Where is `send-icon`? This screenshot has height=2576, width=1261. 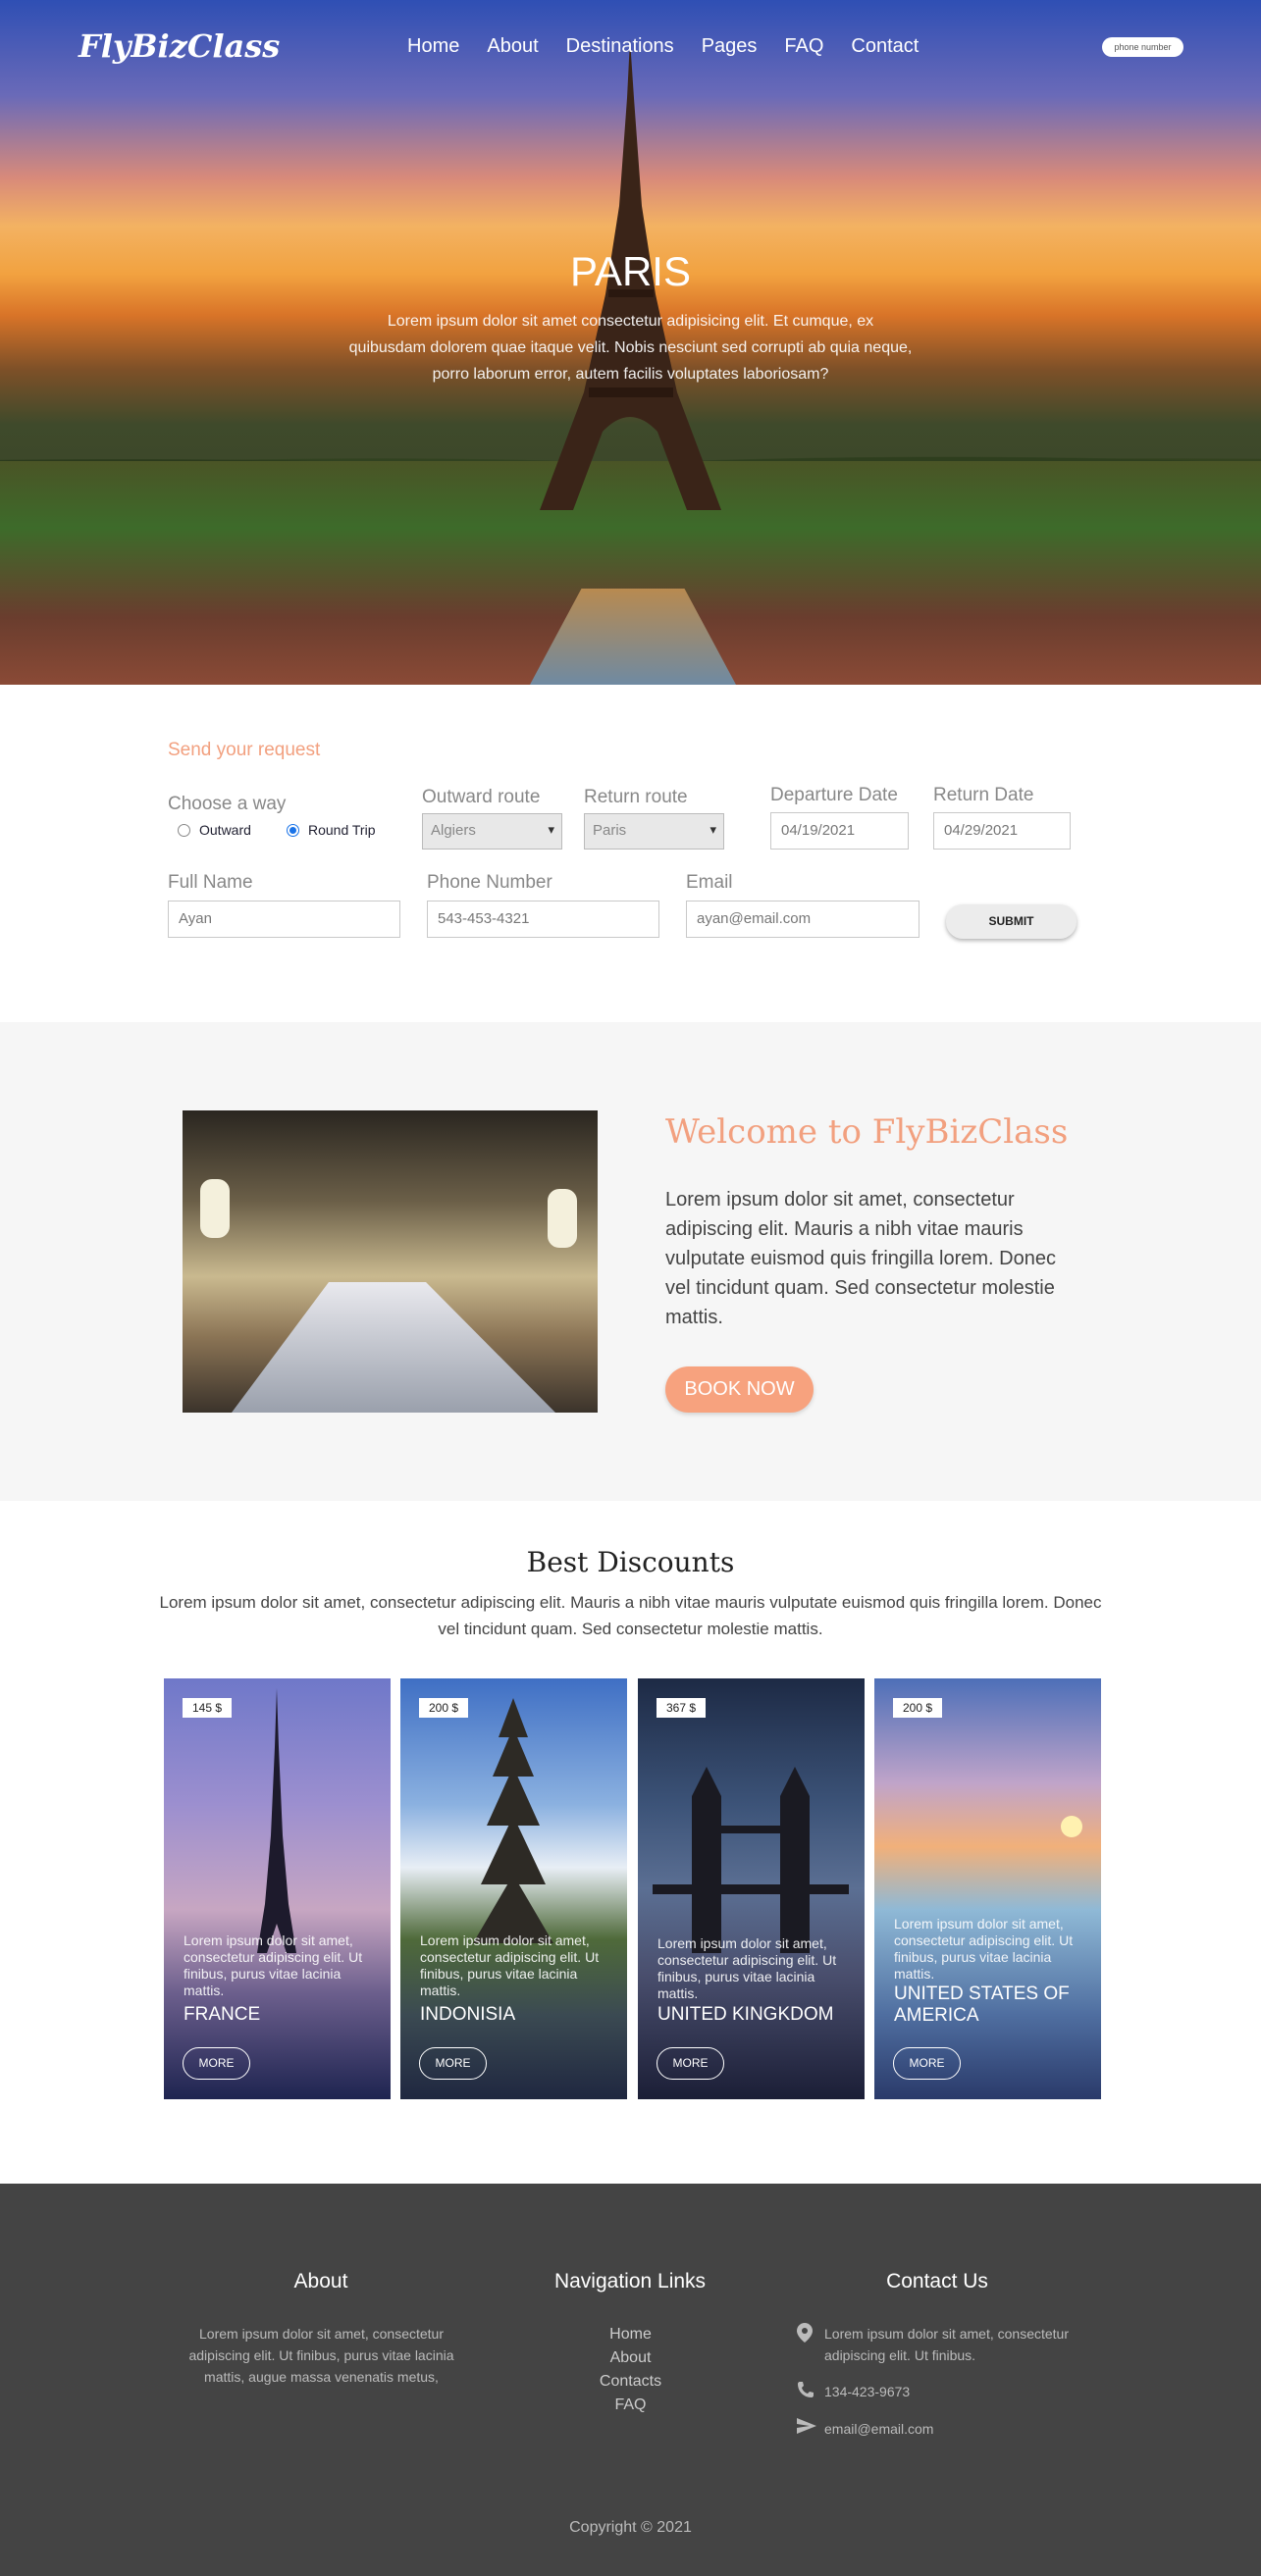
send-icon is located at coordinates (806, 2429).